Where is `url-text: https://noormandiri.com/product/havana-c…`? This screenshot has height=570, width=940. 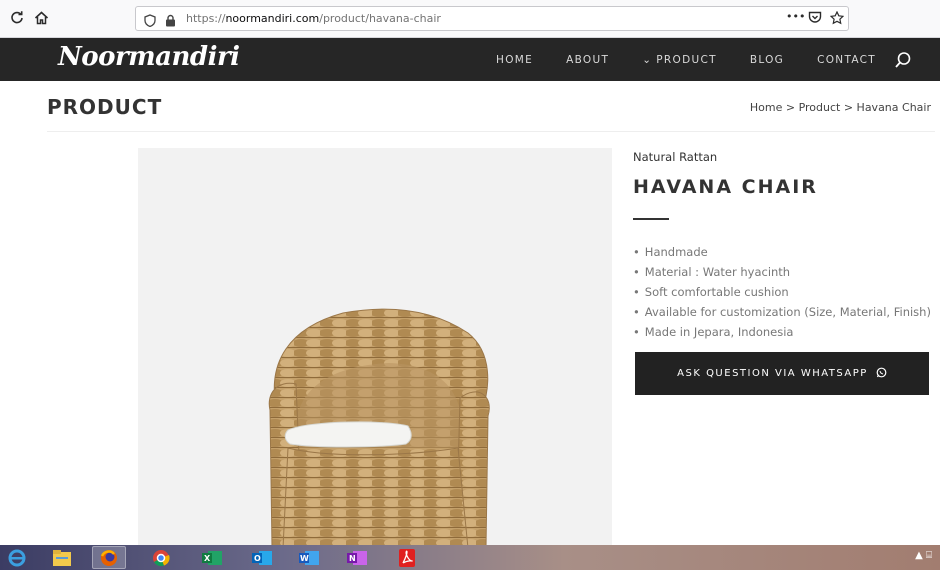 url-text: https://noormandiri.com/product/havana-c… is located at coordinates (313, 18).